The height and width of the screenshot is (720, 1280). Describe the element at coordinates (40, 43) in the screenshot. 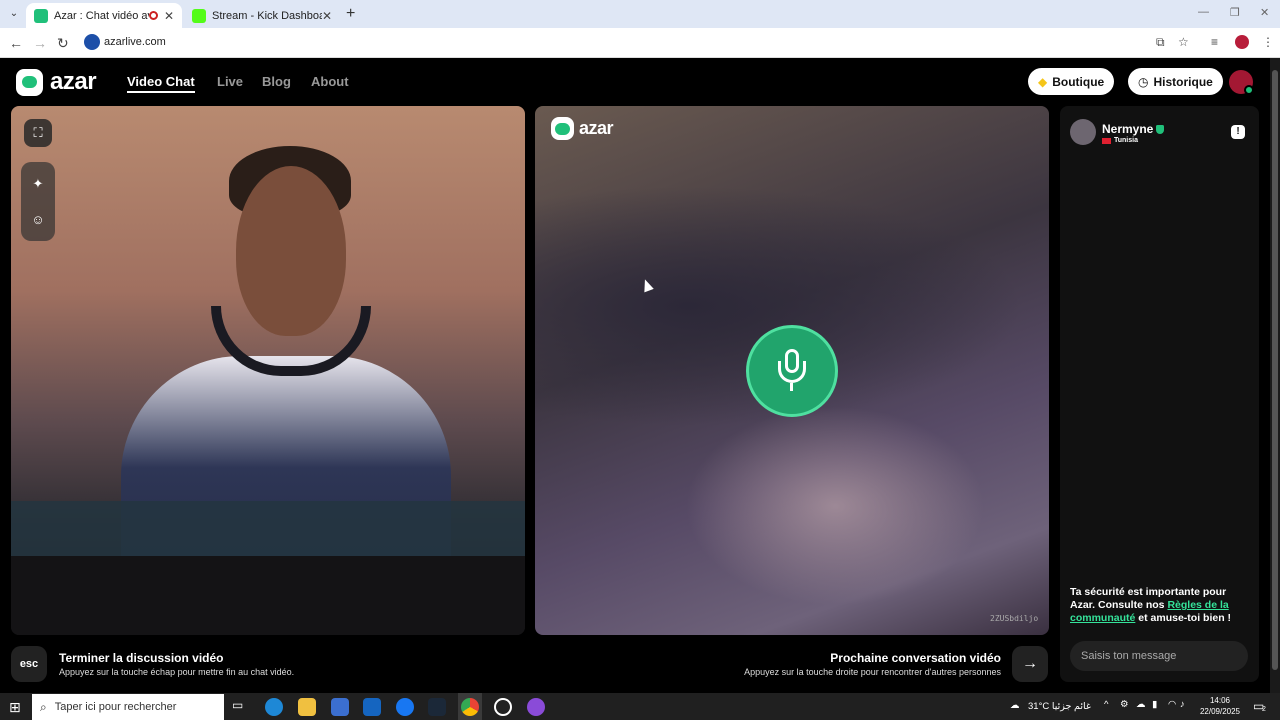

I see `forward-icon: →` at that location.